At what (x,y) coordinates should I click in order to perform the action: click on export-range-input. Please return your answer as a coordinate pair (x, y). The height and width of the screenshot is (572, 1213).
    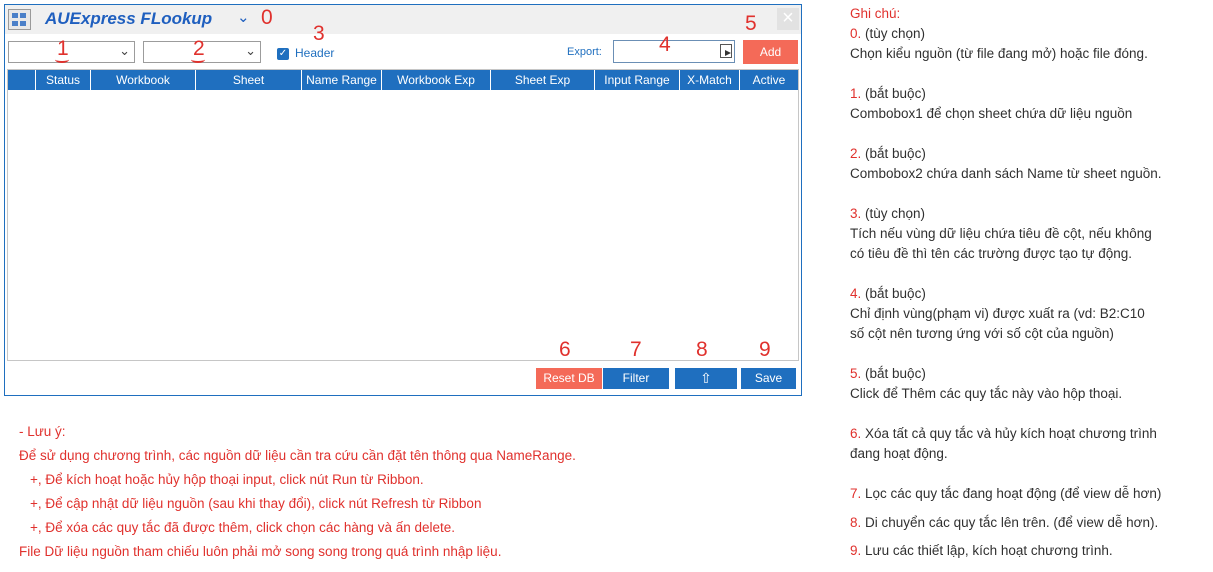
    Looking at the image, I should click on (674, 51).